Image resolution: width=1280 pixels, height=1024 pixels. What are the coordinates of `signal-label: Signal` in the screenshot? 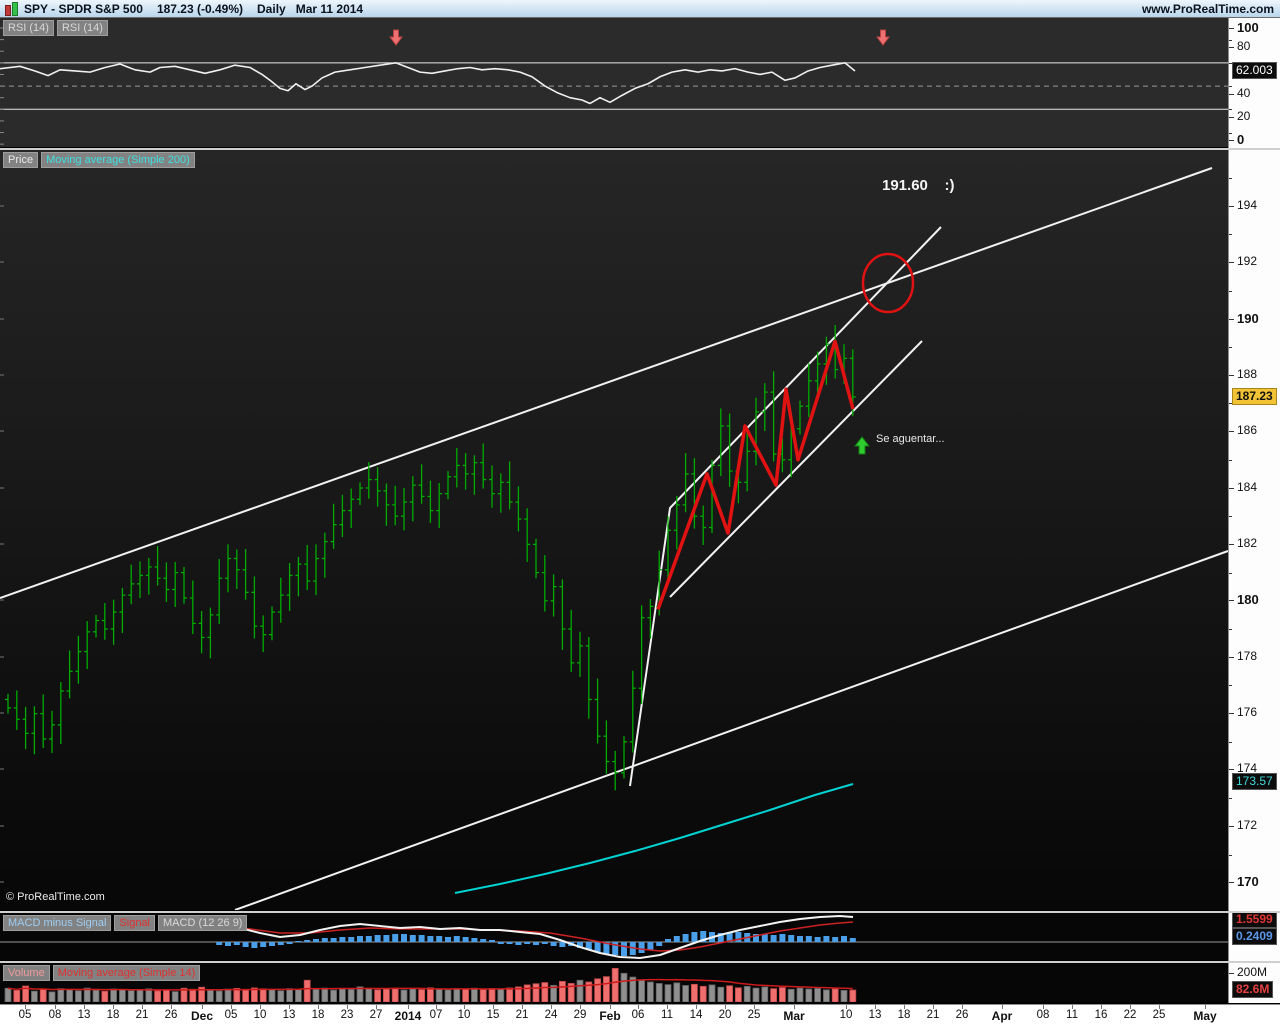 It's located at (134, 923).